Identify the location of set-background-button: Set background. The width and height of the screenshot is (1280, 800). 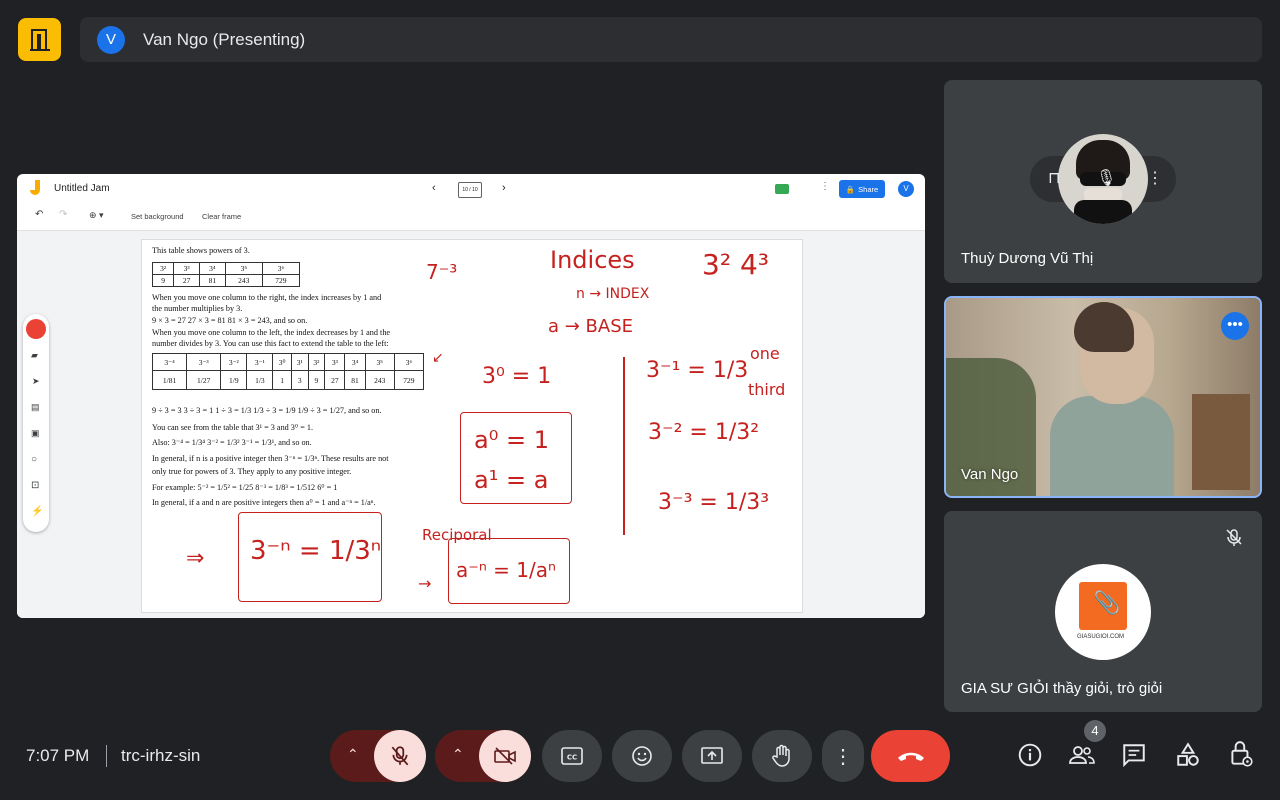
(157, 216).